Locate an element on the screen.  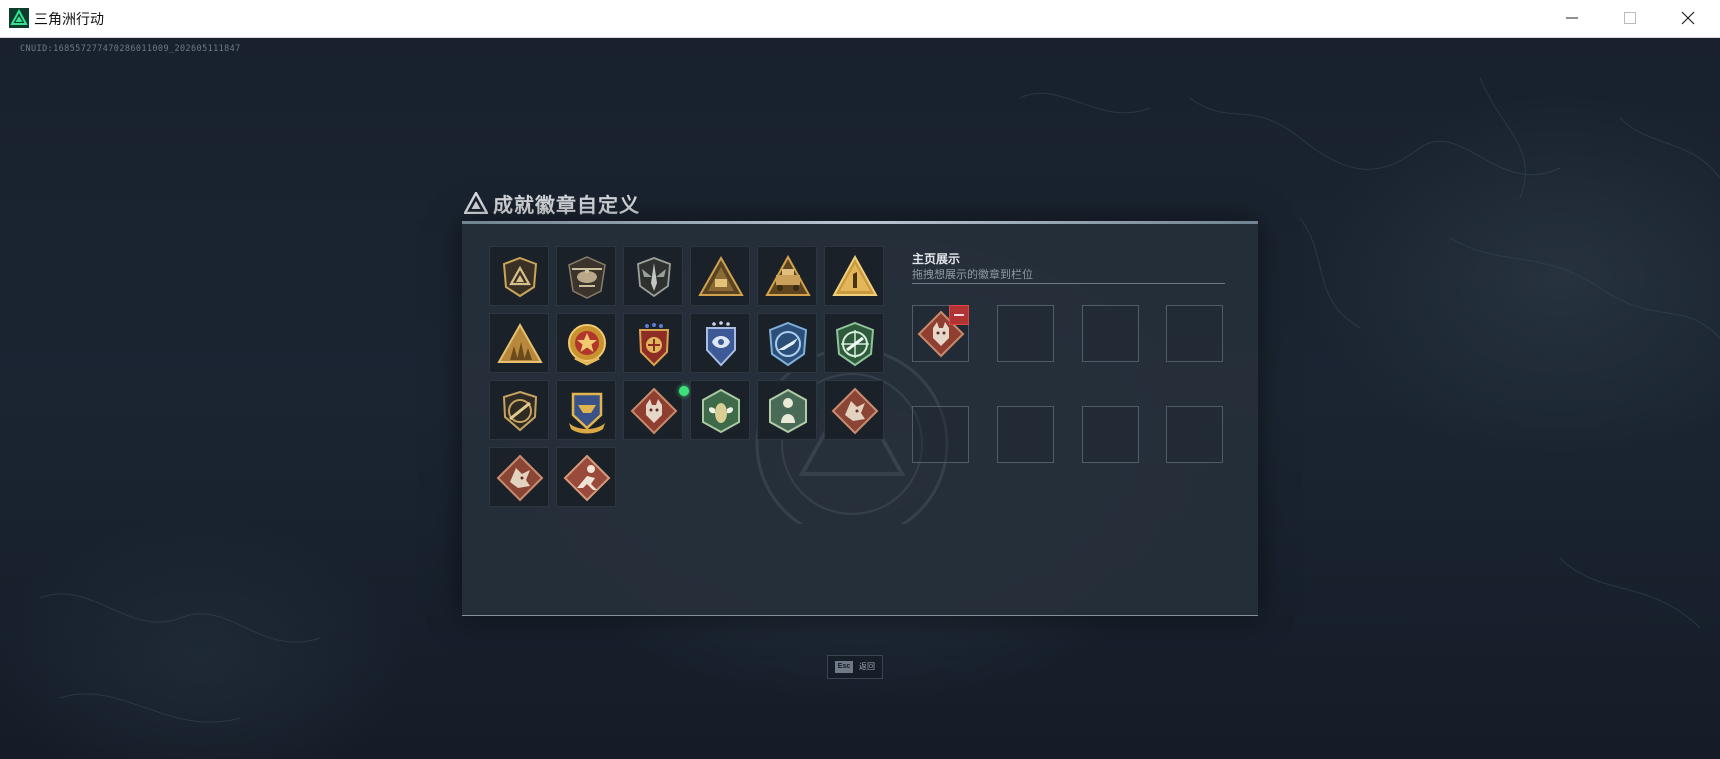
crest-stars-badge-icon is located at coordinates (654, 345).